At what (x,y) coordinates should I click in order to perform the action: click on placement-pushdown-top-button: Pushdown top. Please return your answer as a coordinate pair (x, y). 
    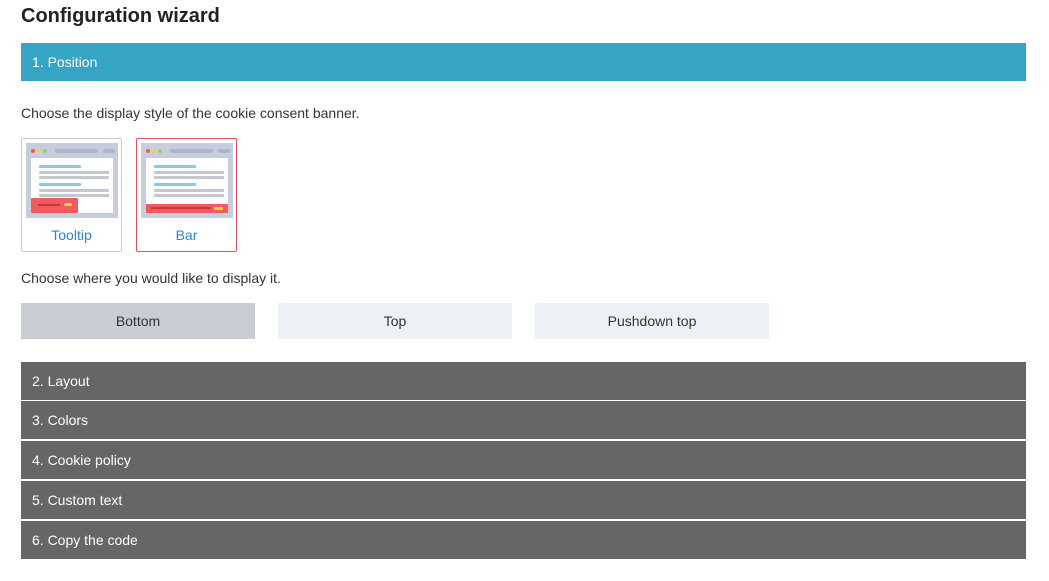
    Looking at the image, I should click on (652, 321).